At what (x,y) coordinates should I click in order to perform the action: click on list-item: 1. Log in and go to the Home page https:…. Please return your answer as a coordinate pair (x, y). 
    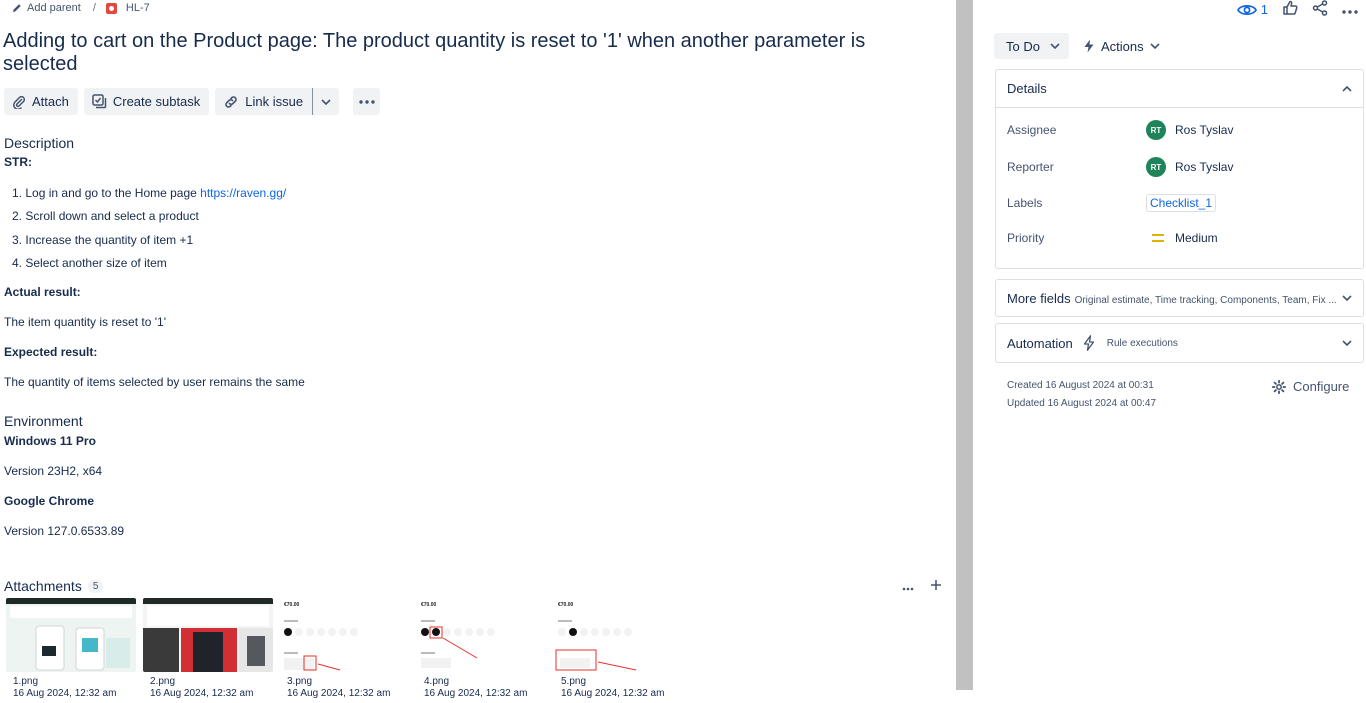
    Looking at the image, I should click on (149, 193).